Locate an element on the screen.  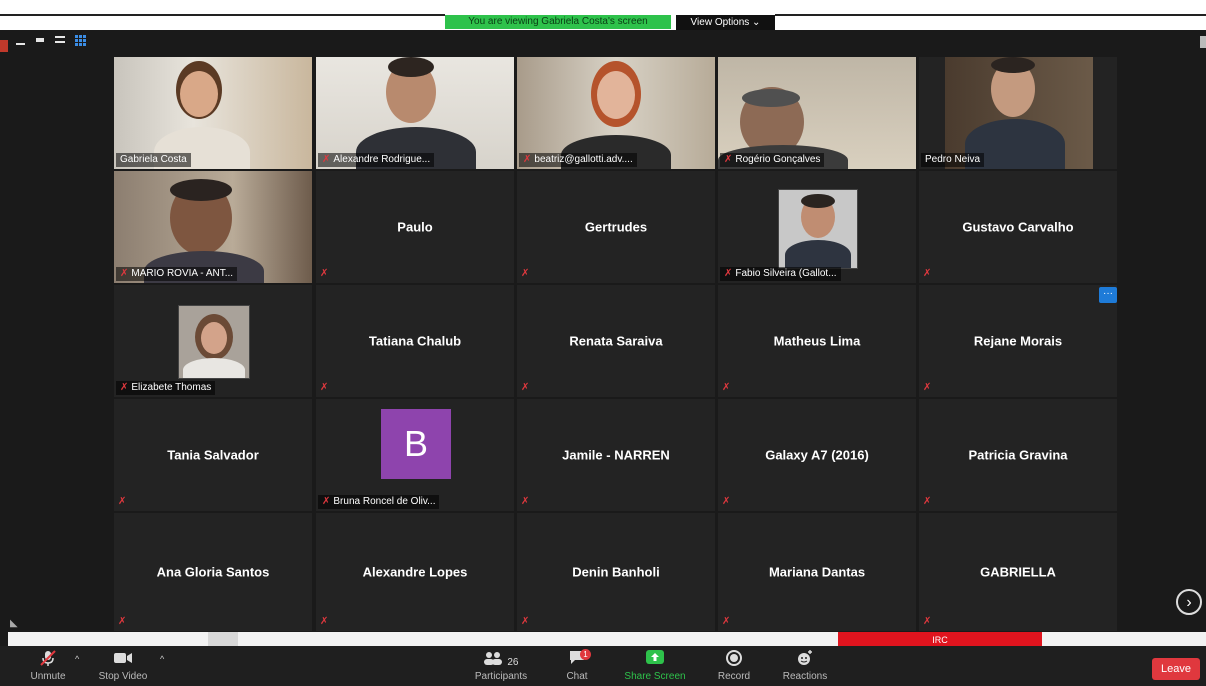
reactions-button: Reactions is located at coordinates (805, 666).